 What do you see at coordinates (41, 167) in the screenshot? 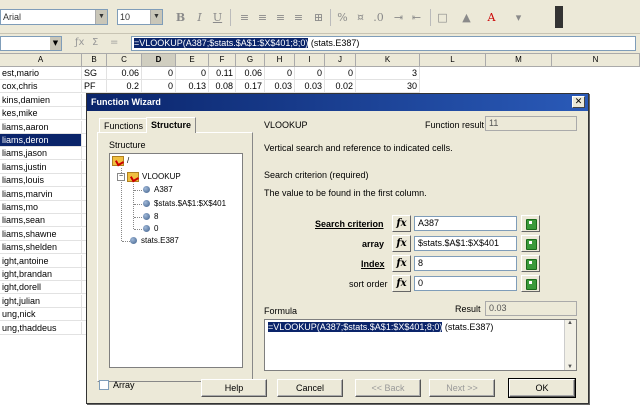
I see `table-cell: liams,justin` at bounding box center [41, 167].